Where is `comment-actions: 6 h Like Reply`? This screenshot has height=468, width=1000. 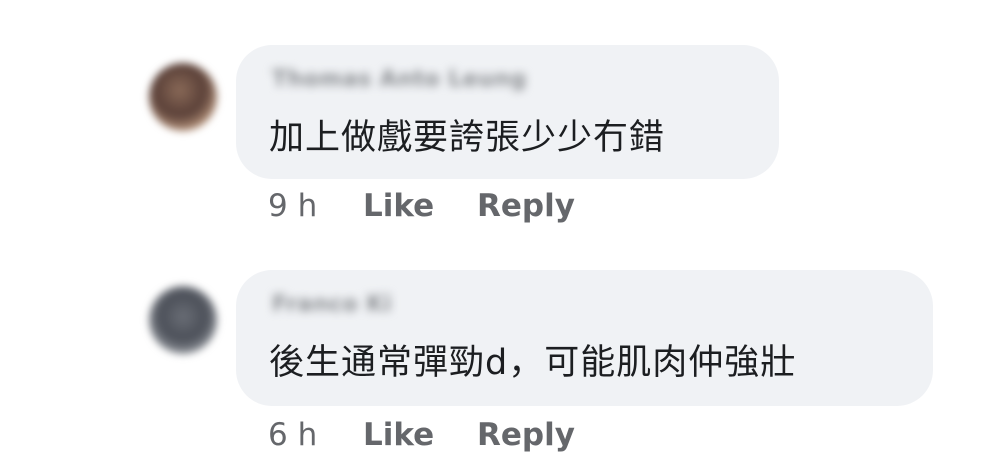 comment-actions: 6 h Like Reply is located at coordinates (421, 435).